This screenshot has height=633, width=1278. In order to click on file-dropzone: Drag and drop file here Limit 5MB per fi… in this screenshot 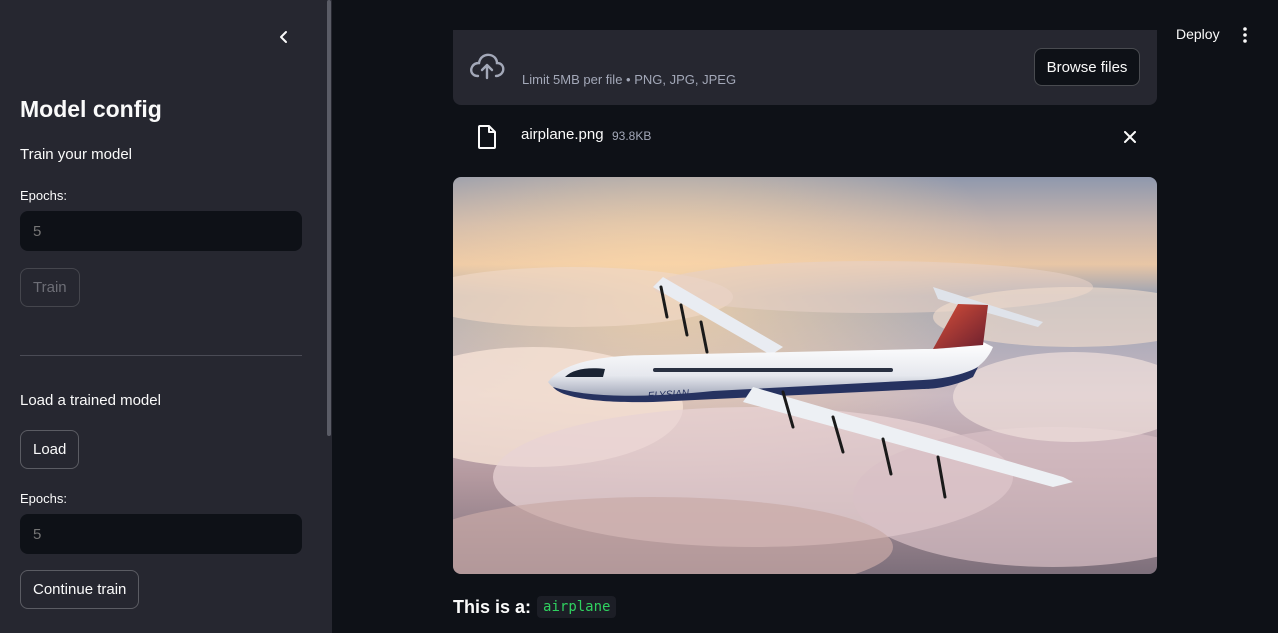, I will do `click(805, 67)`.